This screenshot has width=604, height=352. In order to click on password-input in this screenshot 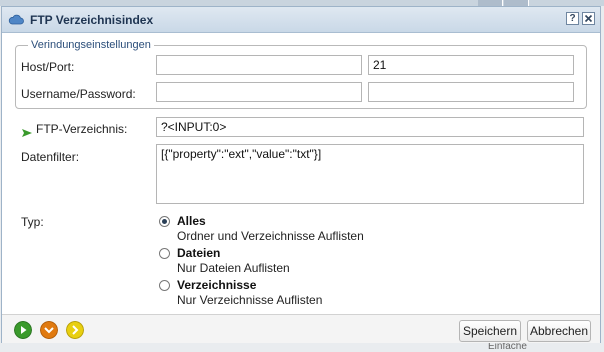, I will do `click(471, 92)`.